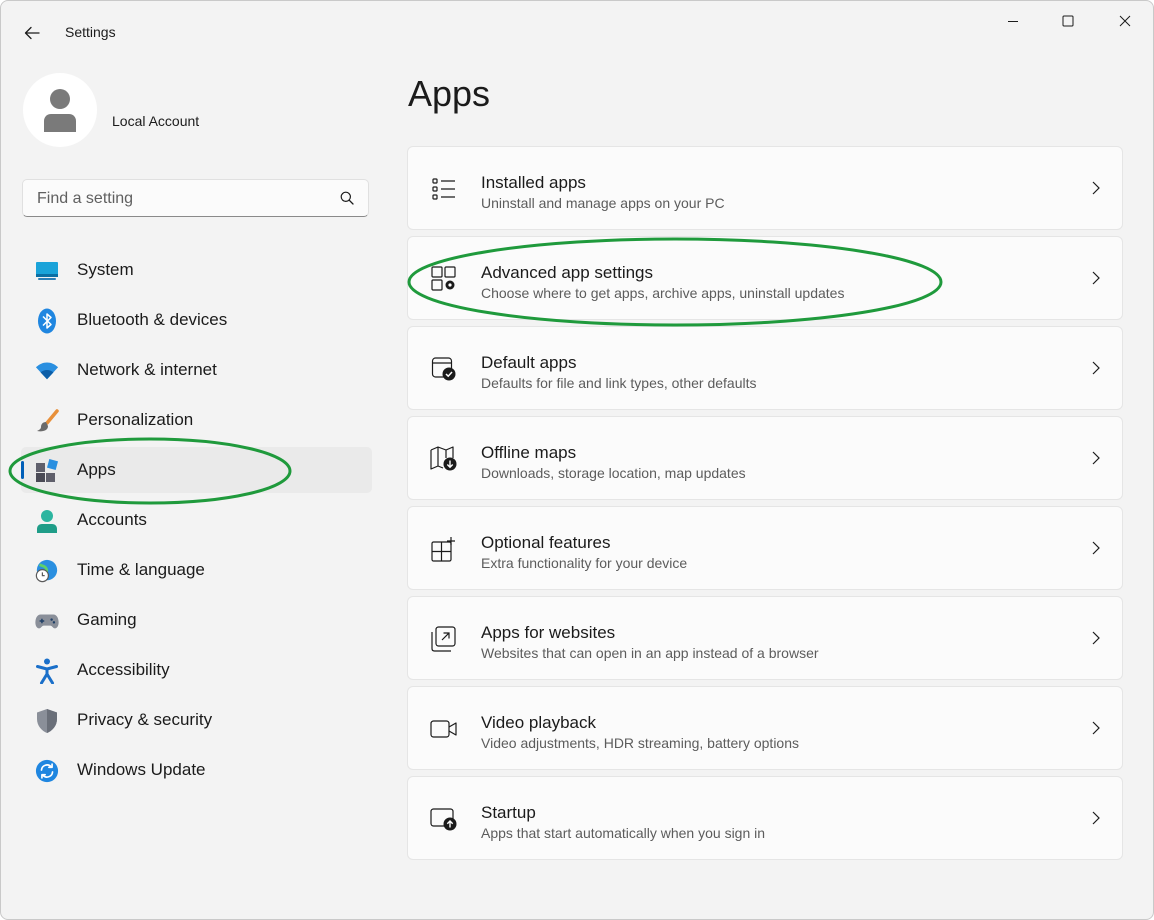 The image size is (1154, 920). Describe the element at coordinates (141, 769) in the screenshot. I see `sidebar-item-label: Windows Update` at that location.